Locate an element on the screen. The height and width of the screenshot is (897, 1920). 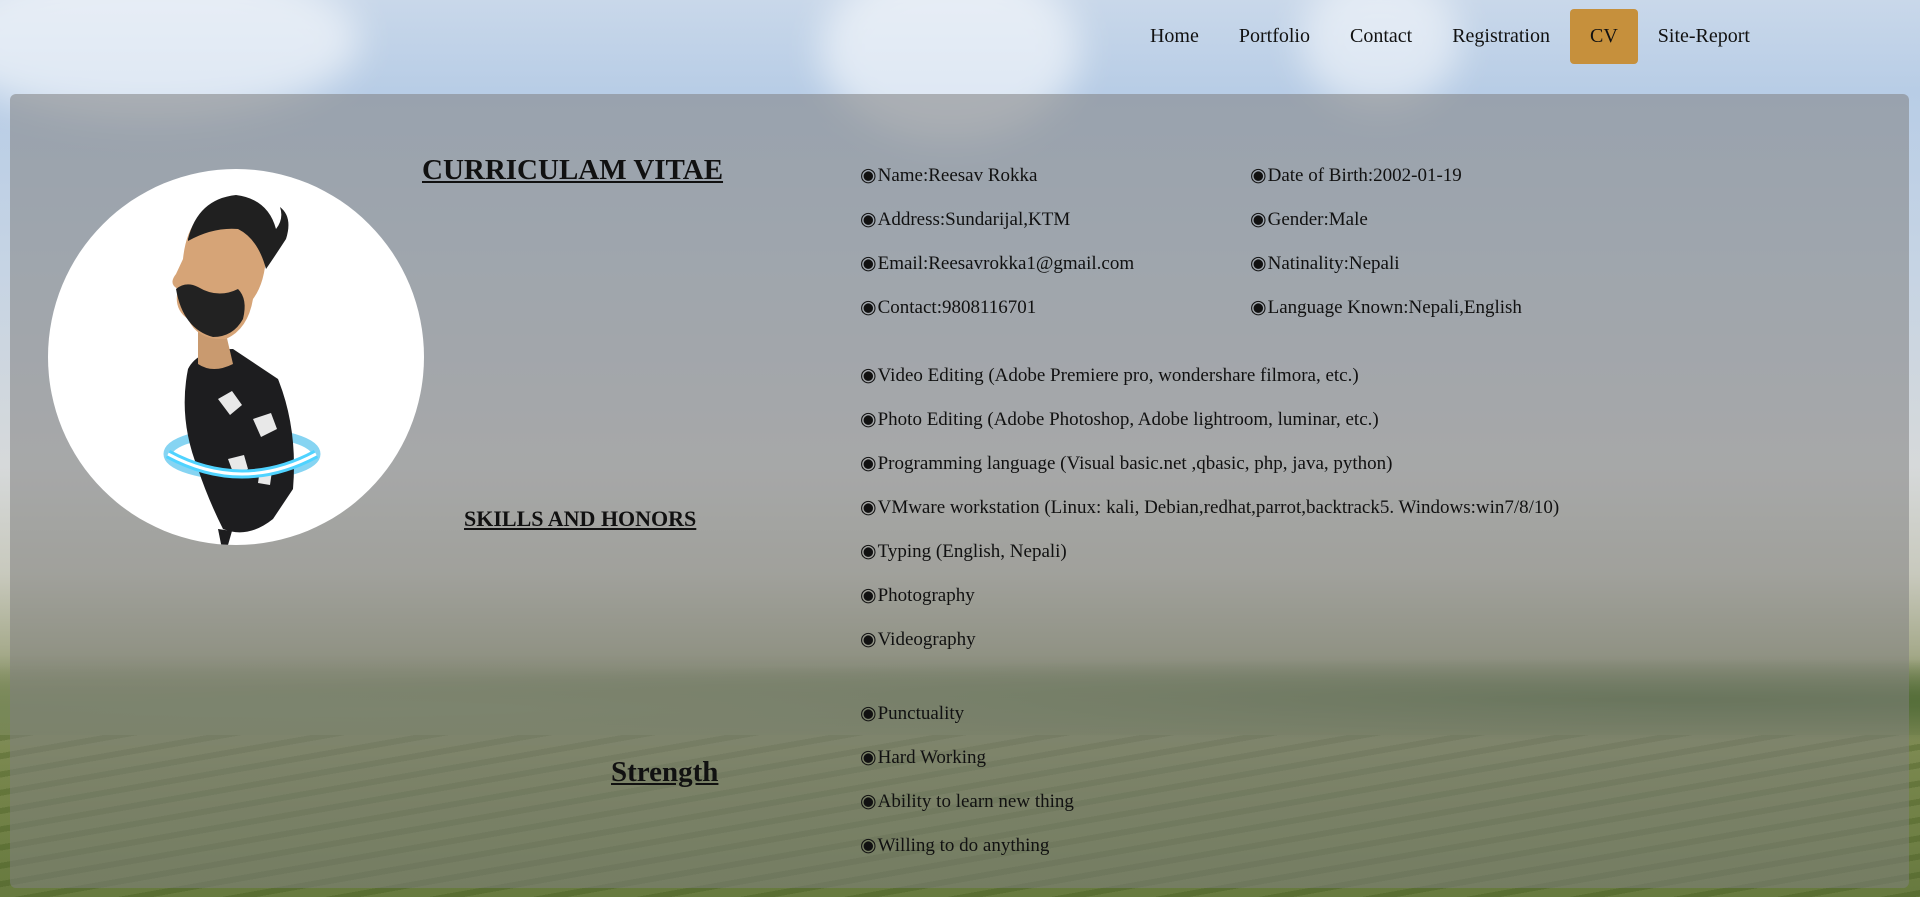
cv-title: CURRICULAM VITAE is located at coordinates (573, 170).